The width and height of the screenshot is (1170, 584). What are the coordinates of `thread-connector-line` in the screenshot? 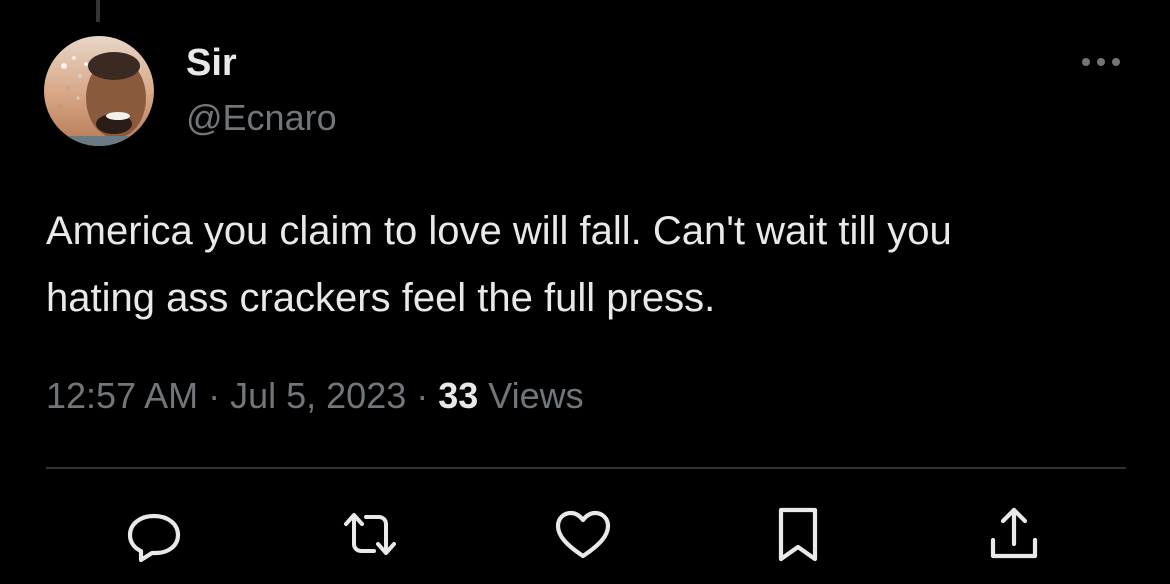 It's located at (98, 11).